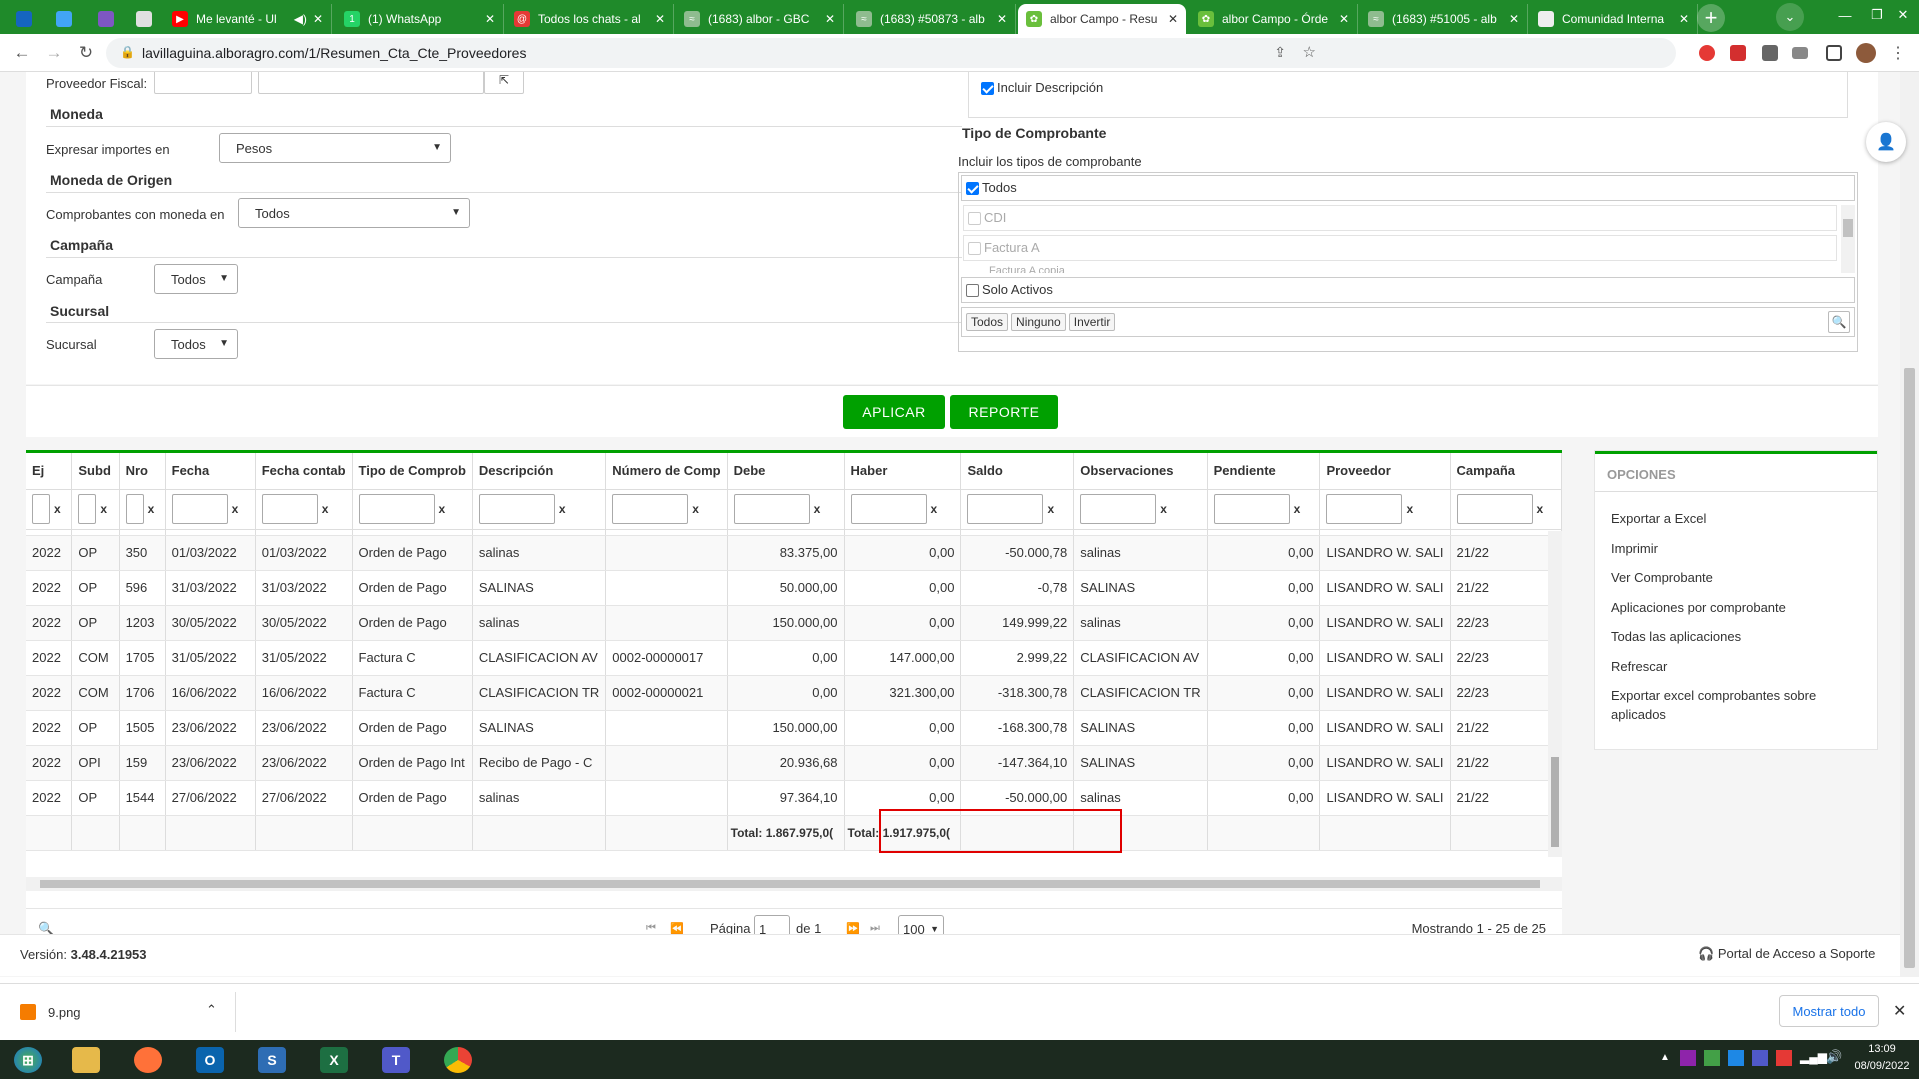  Describe the element at coordinates (1400, 248) in the screenshot. I see `tipo-option: Factura A` at that location.